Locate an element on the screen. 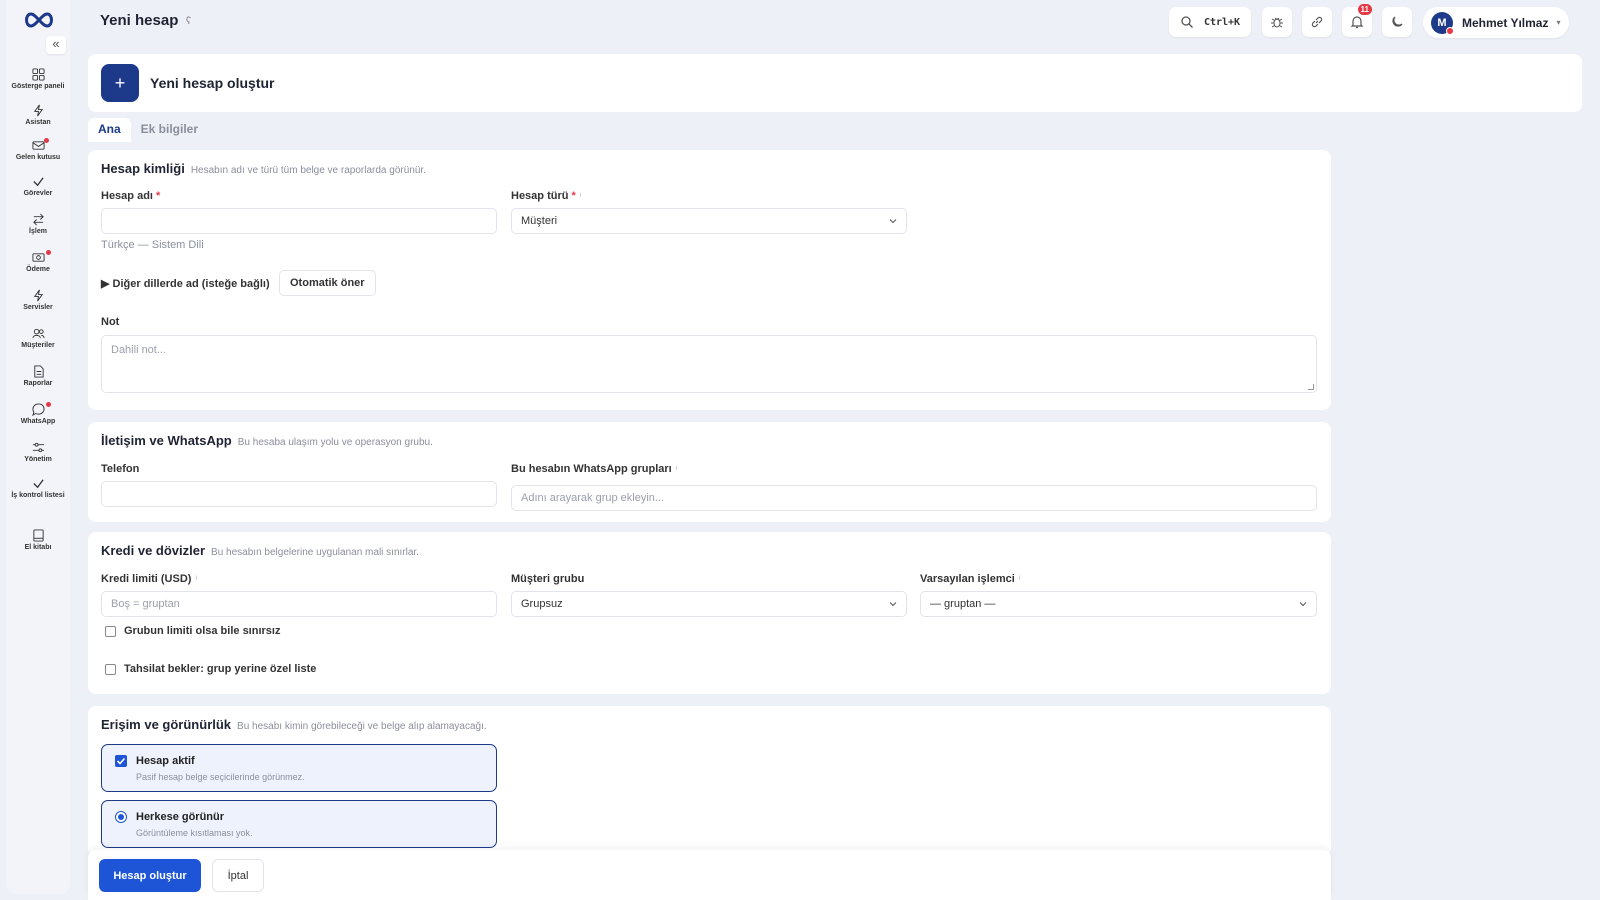  other-languages-toggle: ▶ Diğer dillerde ad (isteğe bağlı) is located at coordinates (185, 283).